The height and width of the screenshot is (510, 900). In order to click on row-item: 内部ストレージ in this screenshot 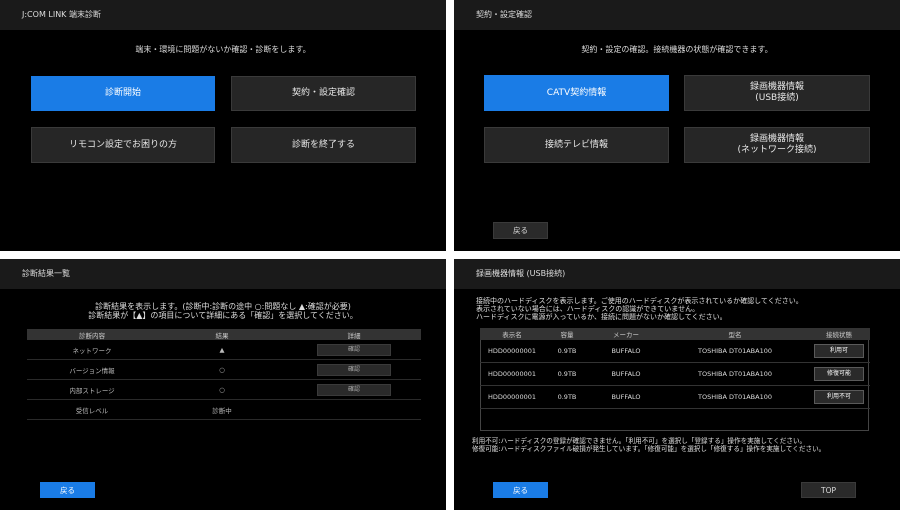, I will do `click(92, 389)`.